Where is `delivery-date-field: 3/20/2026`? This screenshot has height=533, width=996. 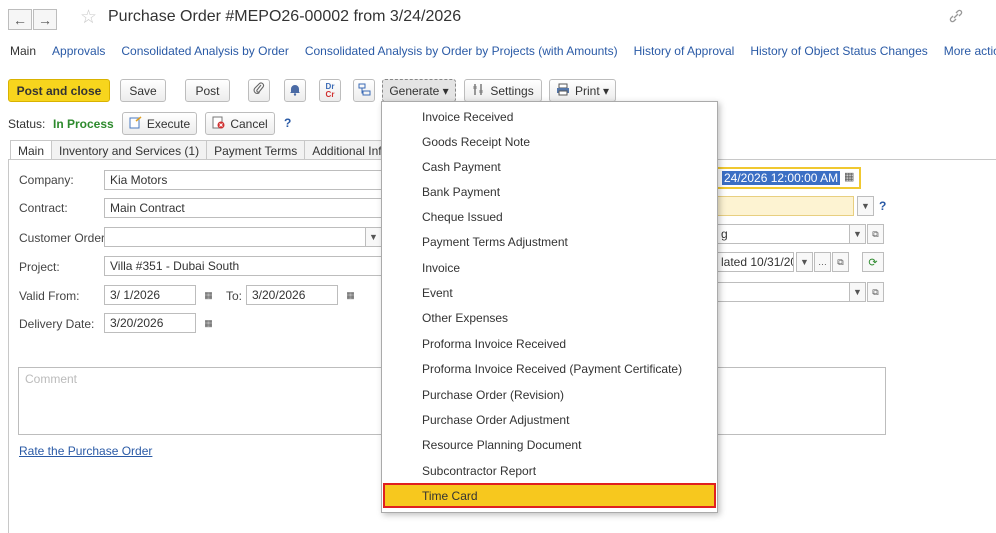 delivery-date-field: 3/20/2026 is located at coordinates (150, 323).